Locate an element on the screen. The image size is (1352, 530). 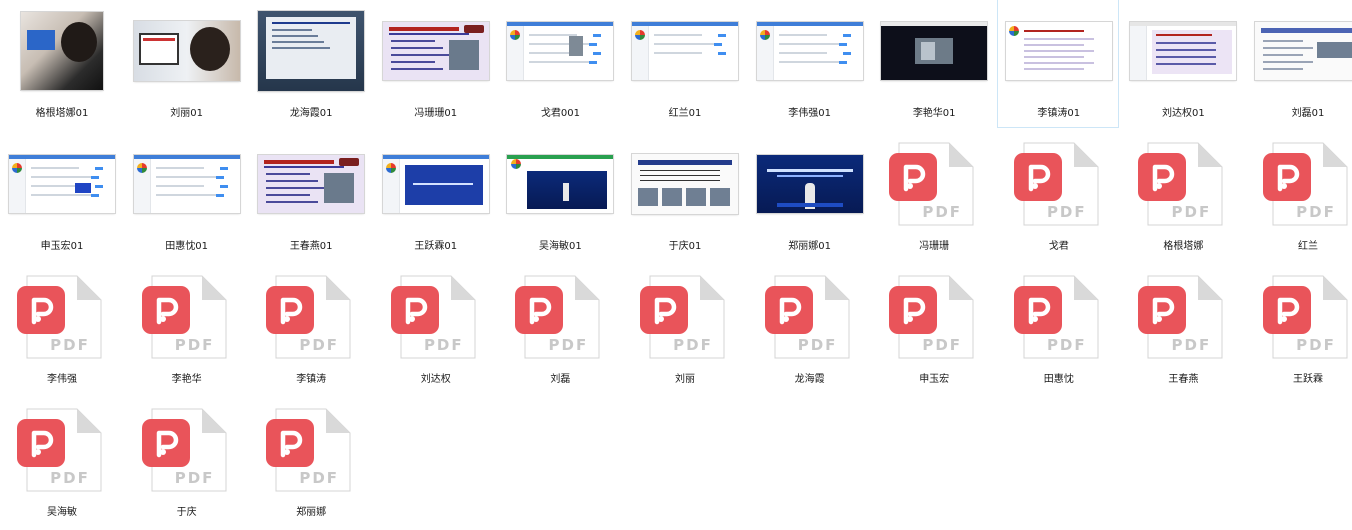
pdf-file-tile: PDF 吴海敏 is located at coordinates (61, 461).